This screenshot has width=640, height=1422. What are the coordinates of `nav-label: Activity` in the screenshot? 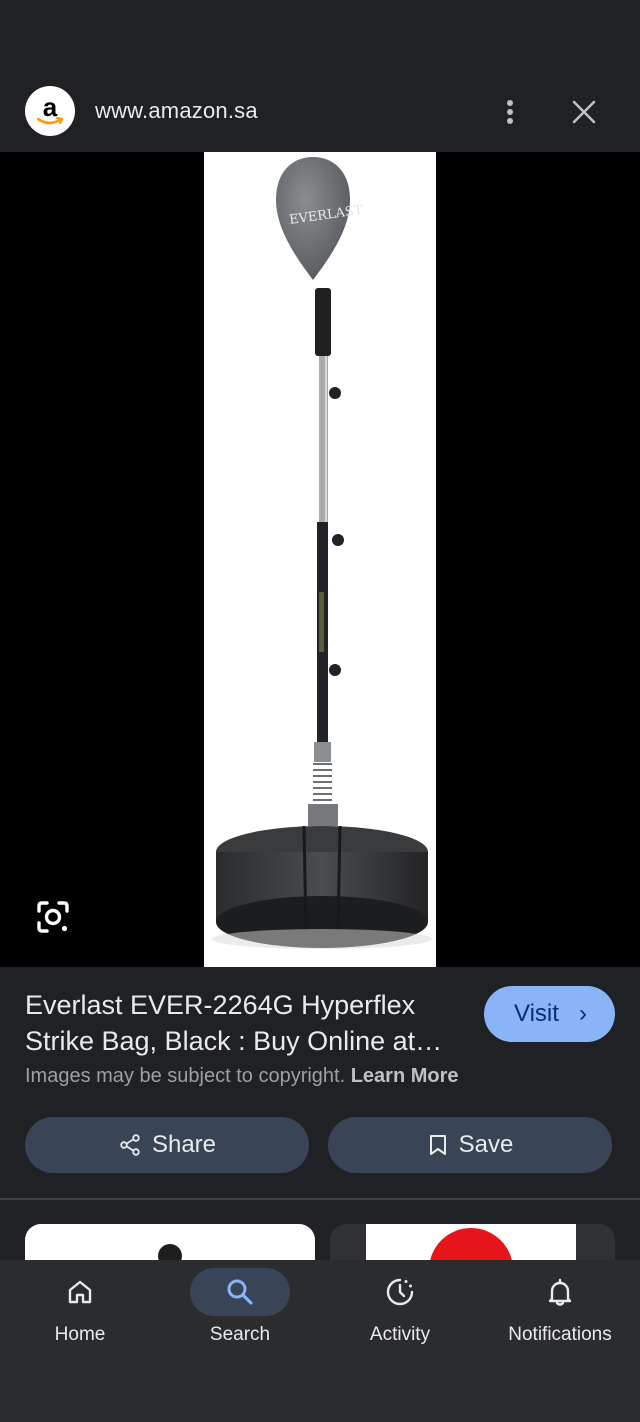 It's located at (400, 1334).